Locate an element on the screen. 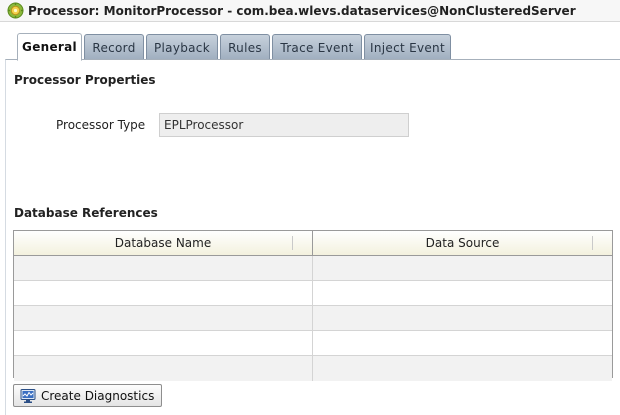 The height and width of the screenshot is (415, 620). tab-label: Playback is located at coordinates (182, 47).